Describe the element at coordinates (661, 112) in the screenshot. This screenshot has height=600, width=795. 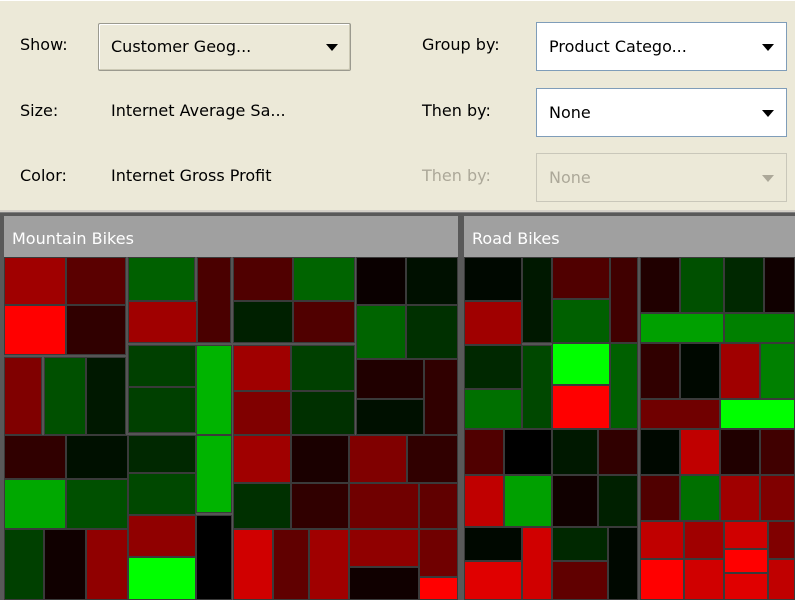
I see `then-by-dropdown: None` at that location.